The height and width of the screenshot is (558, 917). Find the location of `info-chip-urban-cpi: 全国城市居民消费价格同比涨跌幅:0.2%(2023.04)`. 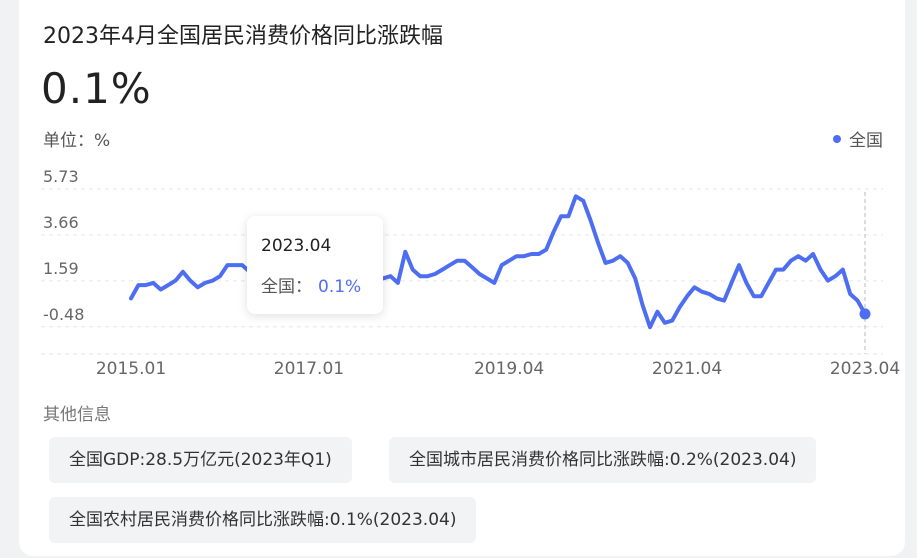

info-chip-urban-cpi: 全国城市居民消费价格同比涨跌幅:0.2%(2023.04) is located at coordinates (603, 460).